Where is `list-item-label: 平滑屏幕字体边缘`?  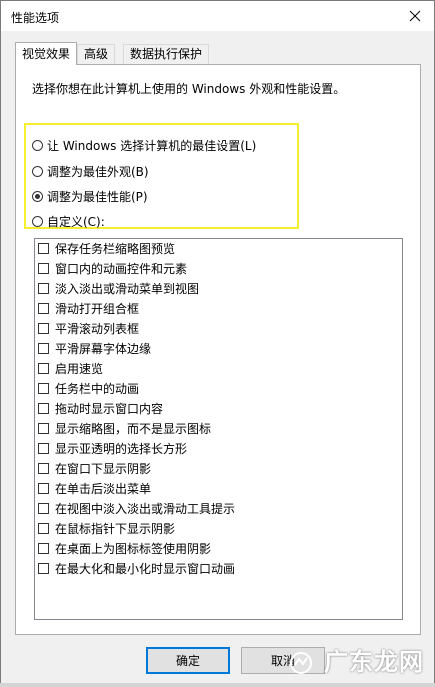
list-item-label: 平滑屏幕字体边缘 is located at coordinates (103, 349).